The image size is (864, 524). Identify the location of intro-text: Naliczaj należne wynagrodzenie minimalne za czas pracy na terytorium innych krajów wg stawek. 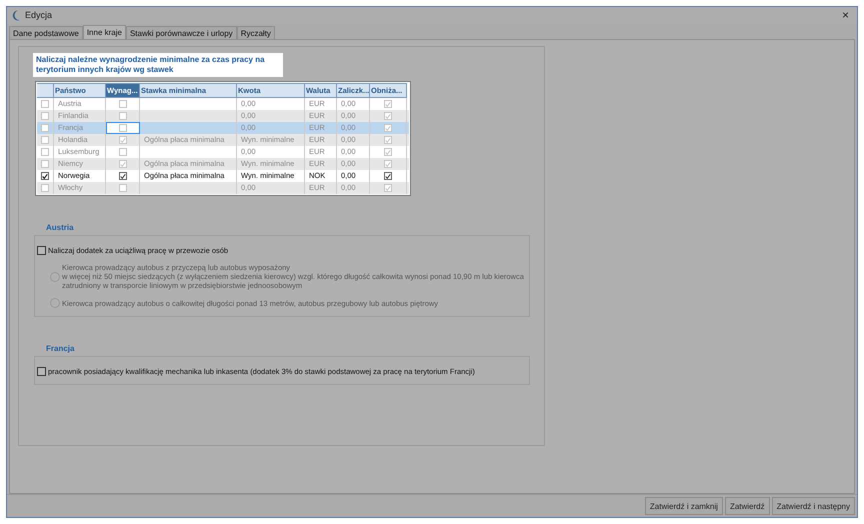
(158, 65).